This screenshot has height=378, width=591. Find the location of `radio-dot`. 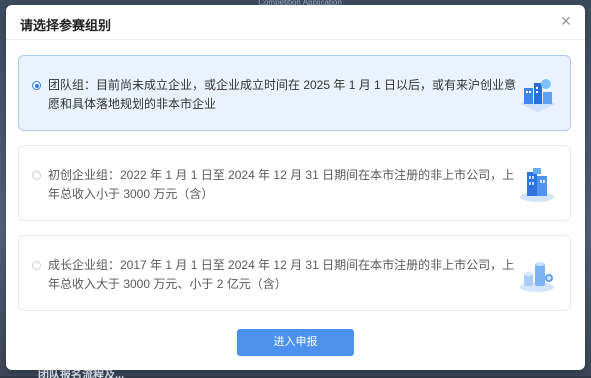

radio-dot is located at coordinates (36, 85).